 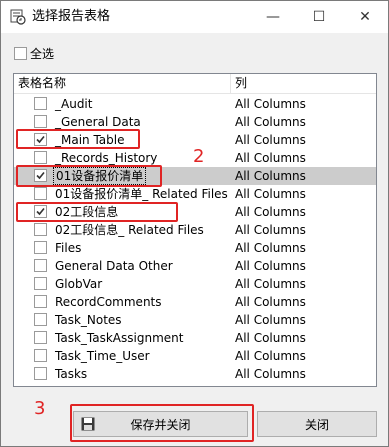 What do you see at coordinates (42, 54) in the screenshot?
I see `select-all-label: 全选` at bounding box center [42, 54].